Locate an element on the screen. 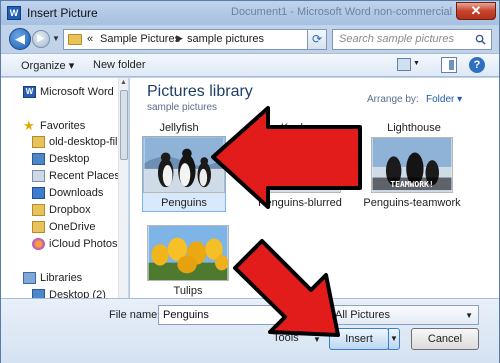 This screenshot has width=500, height=363. chevron-down-icon: ▼ is located at coordinates (469, 315).